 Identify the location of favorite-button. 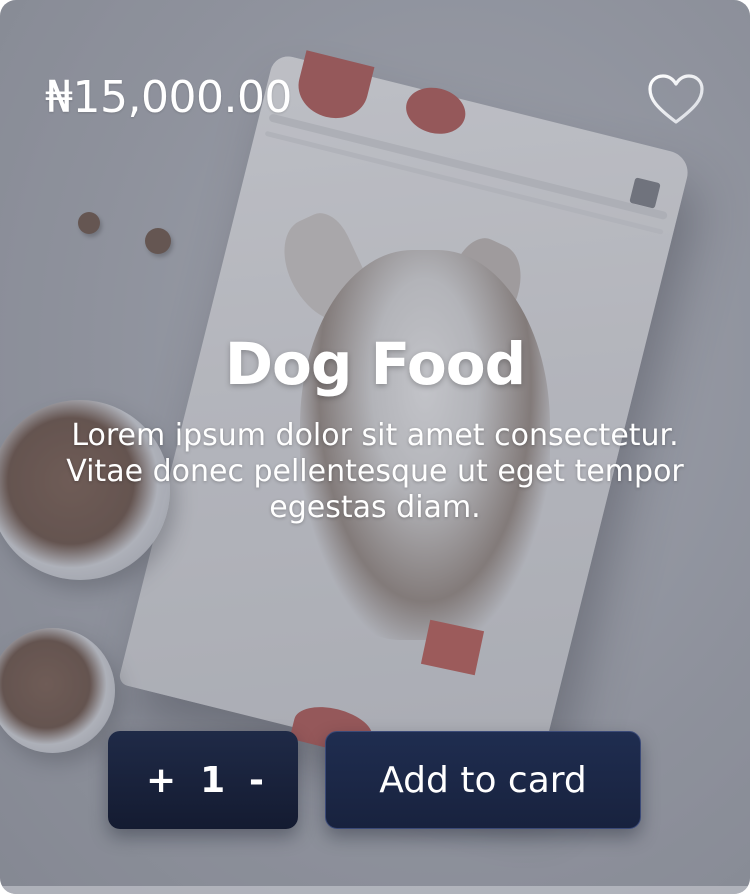
(676, 100).